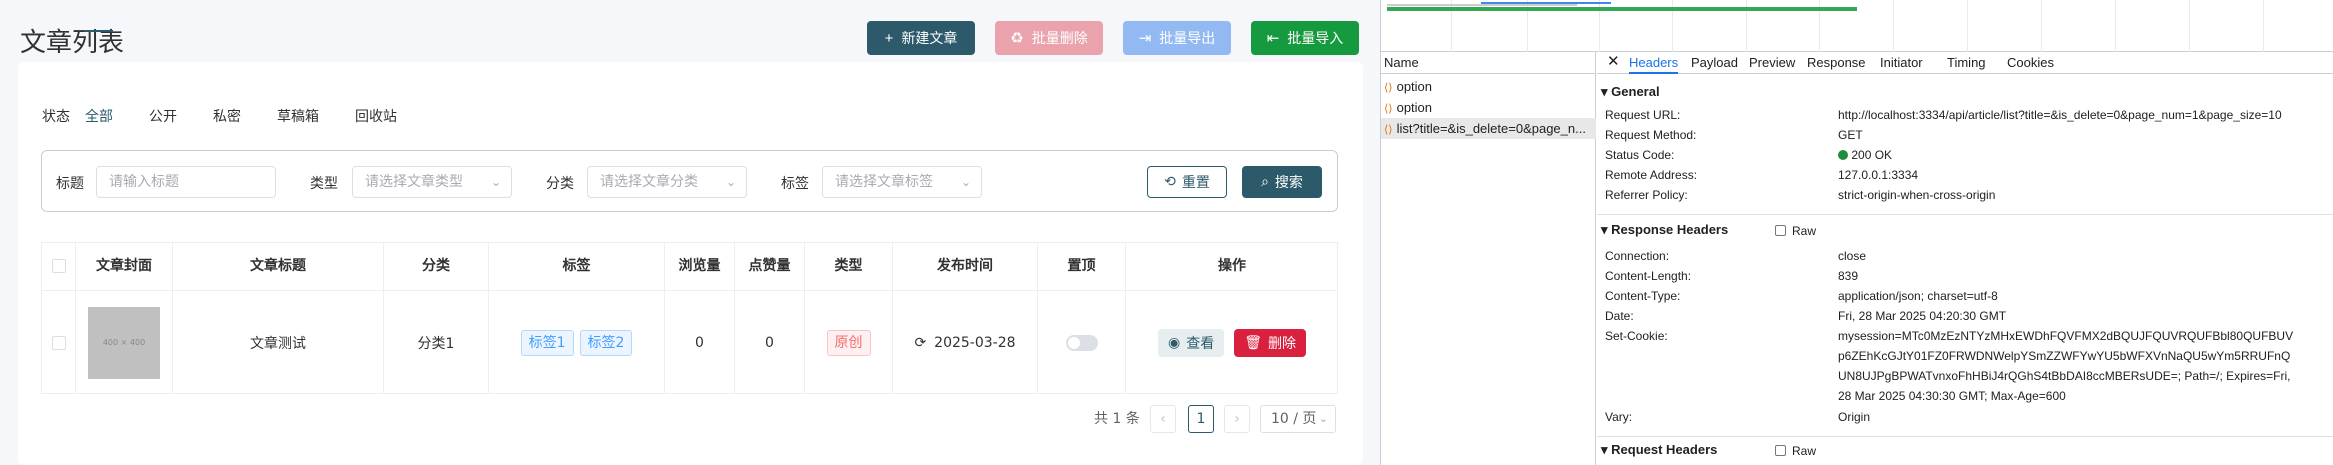 The image size is (2333, 465). Describe the element at coordinates (975, 342) in the screenshot. I see `publish-time: 2025-03-28` at that location.